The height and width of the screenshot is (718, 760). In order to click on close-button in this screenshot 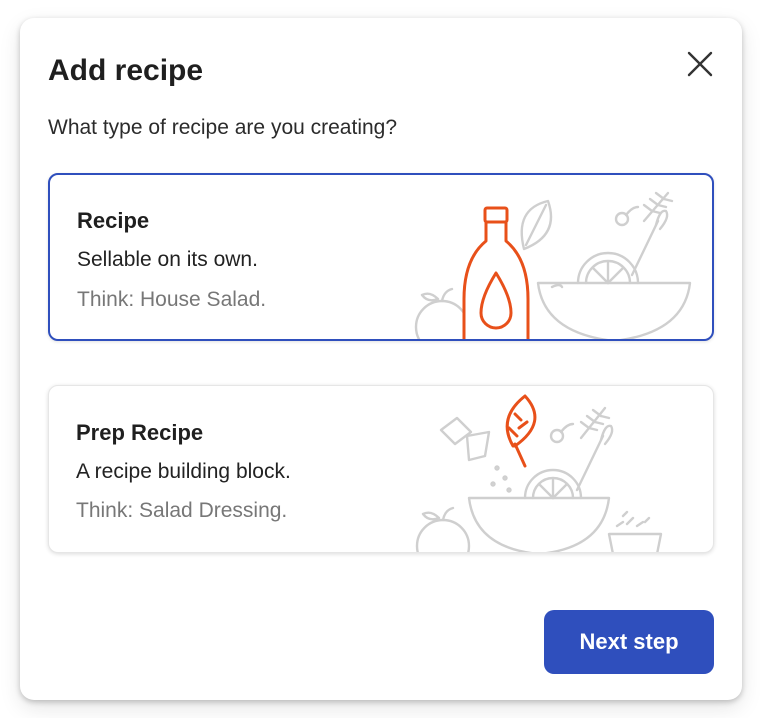, I will do `click(700, 64)`.